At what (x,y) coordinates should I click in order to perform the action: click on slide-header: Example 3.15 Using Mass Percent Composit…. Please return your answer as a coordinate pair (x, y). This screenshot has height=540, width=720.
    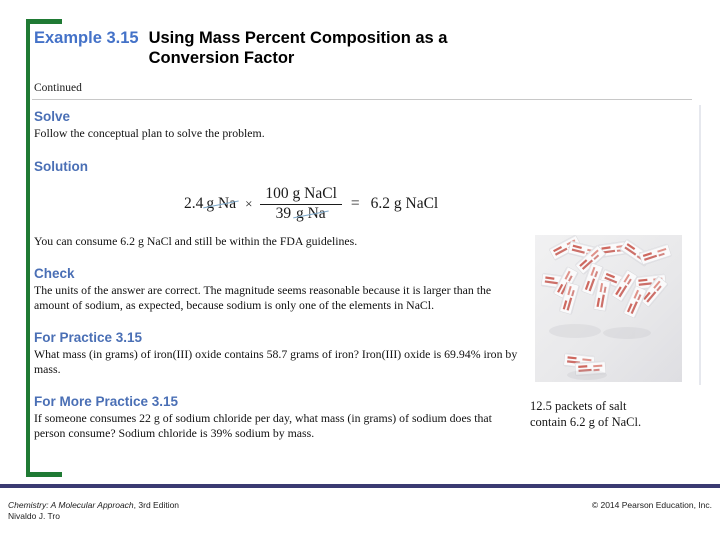
    Looking at the image, I should click on (354, 48).